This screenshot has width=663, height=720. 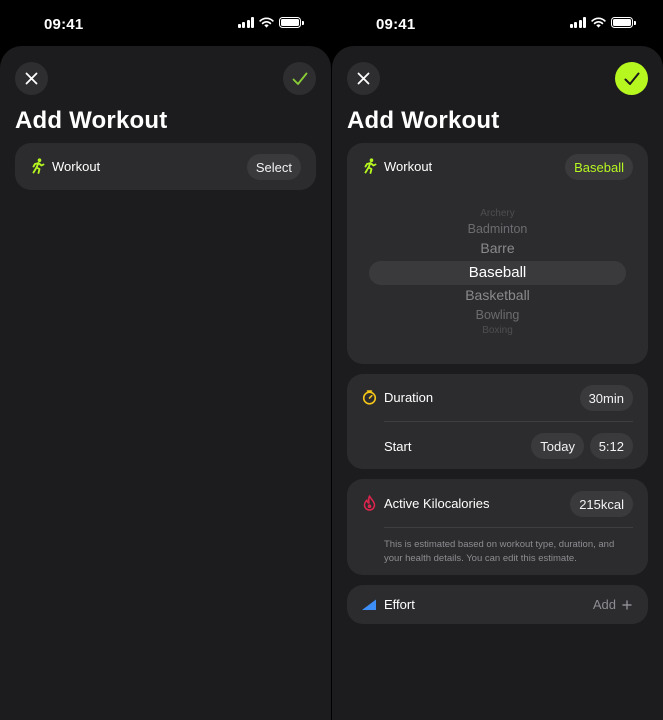 What do you see at coordinates (399, 604) in the screenshot?
I see `effort-label: Effort` at bounding box center [399, 604].